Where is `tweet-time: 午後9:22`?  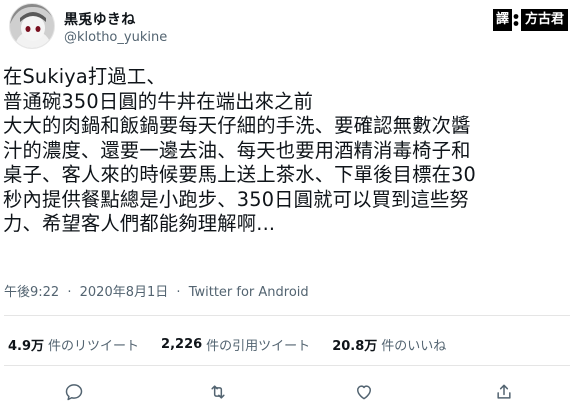 tweet-time: 午後9:22 is located at coordinates (31, 292).